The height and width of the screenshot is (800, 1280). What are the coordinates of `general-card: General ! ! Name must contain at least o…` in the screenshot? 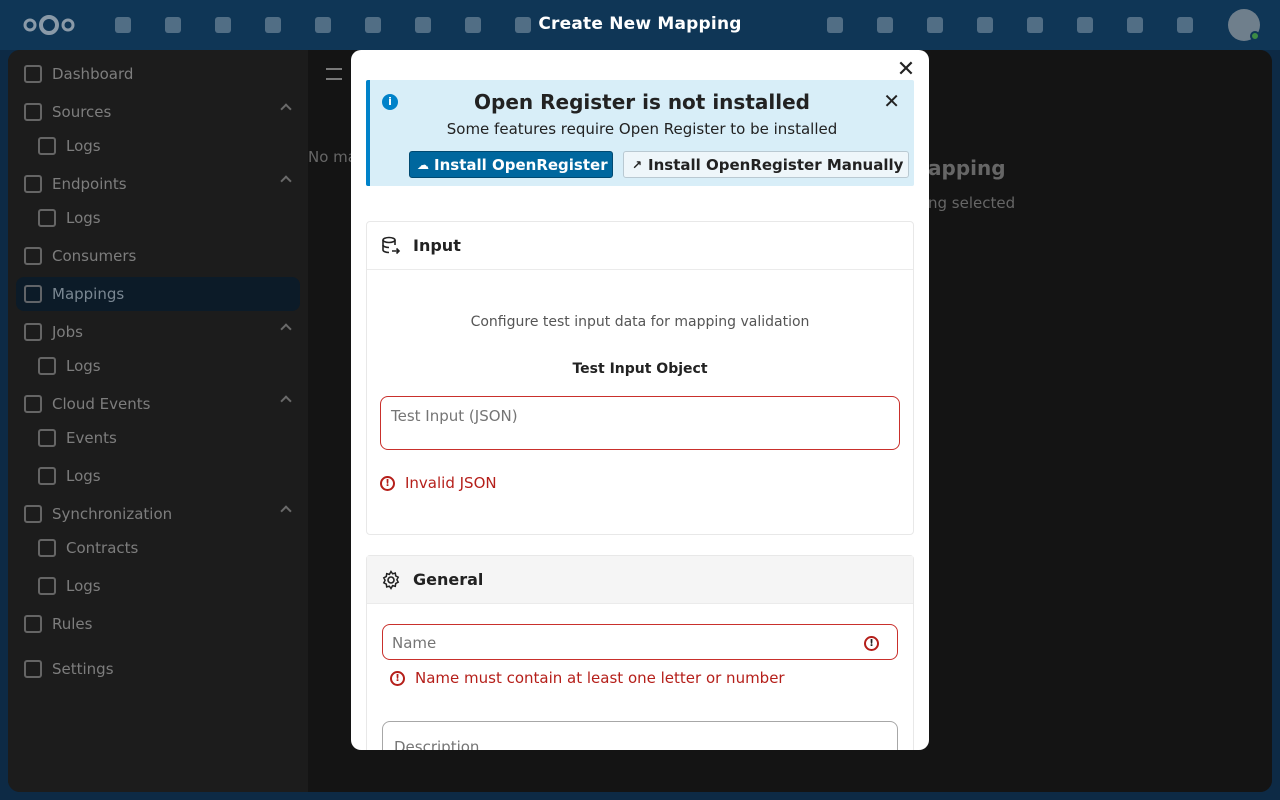 It's located at (640, 652).